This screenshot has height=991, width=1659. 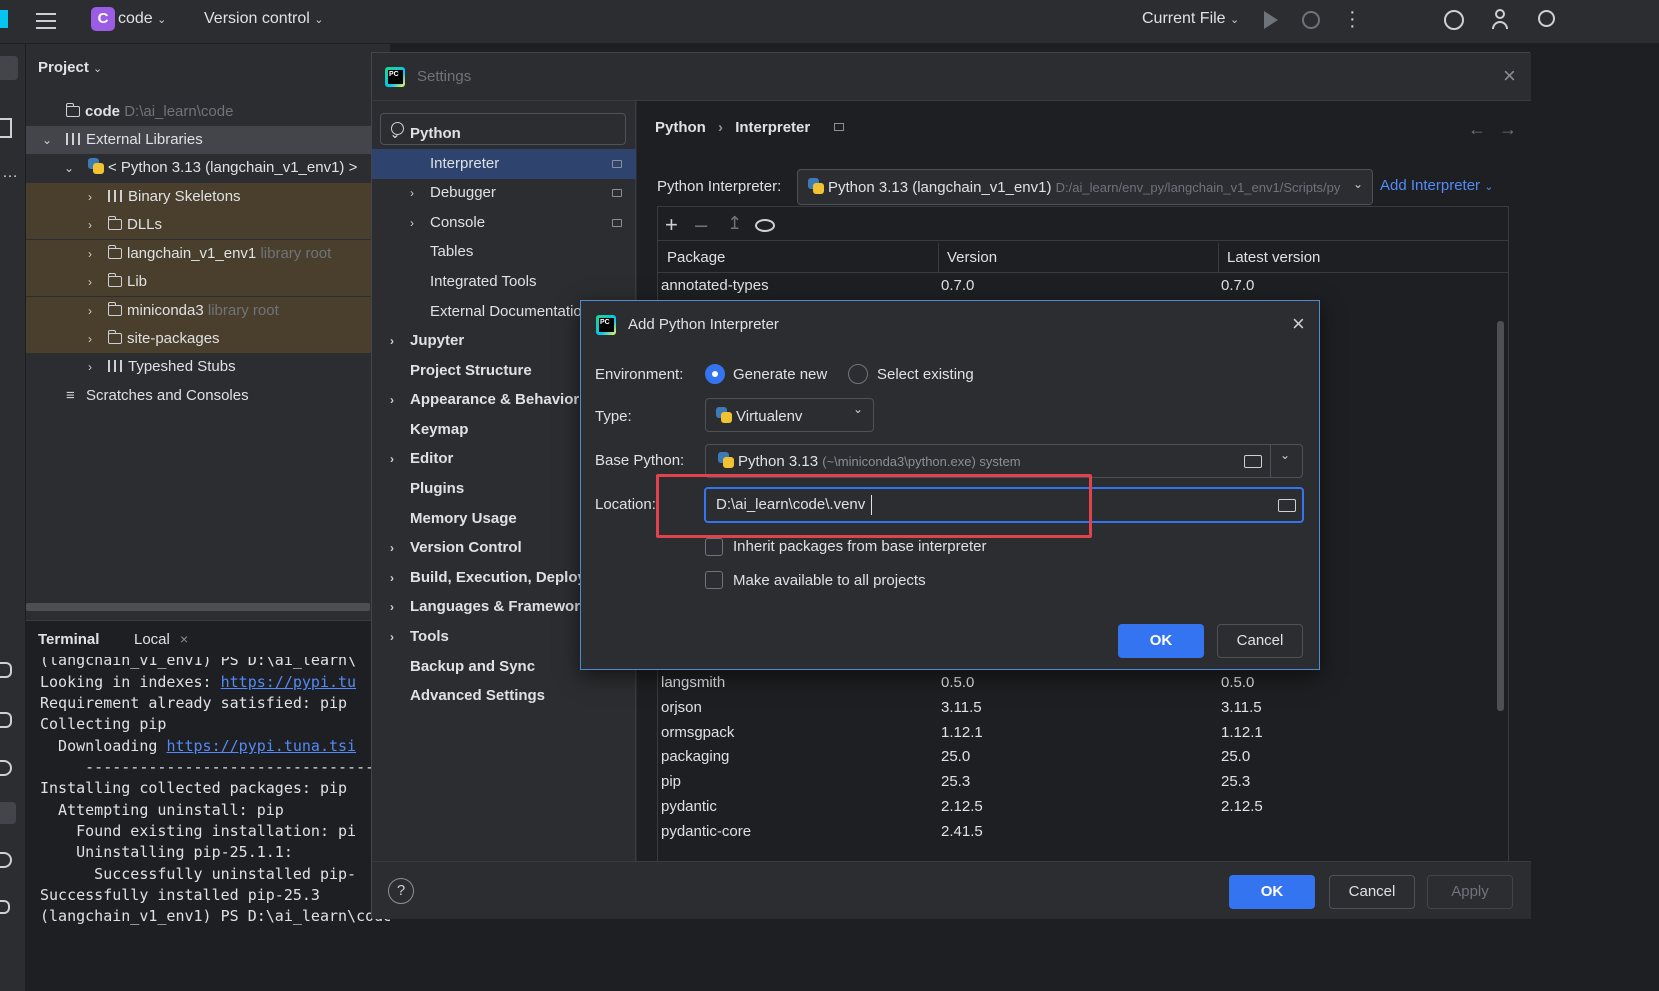 I want to click on inherit-packages-checkbox, so click(x=714, y=547).